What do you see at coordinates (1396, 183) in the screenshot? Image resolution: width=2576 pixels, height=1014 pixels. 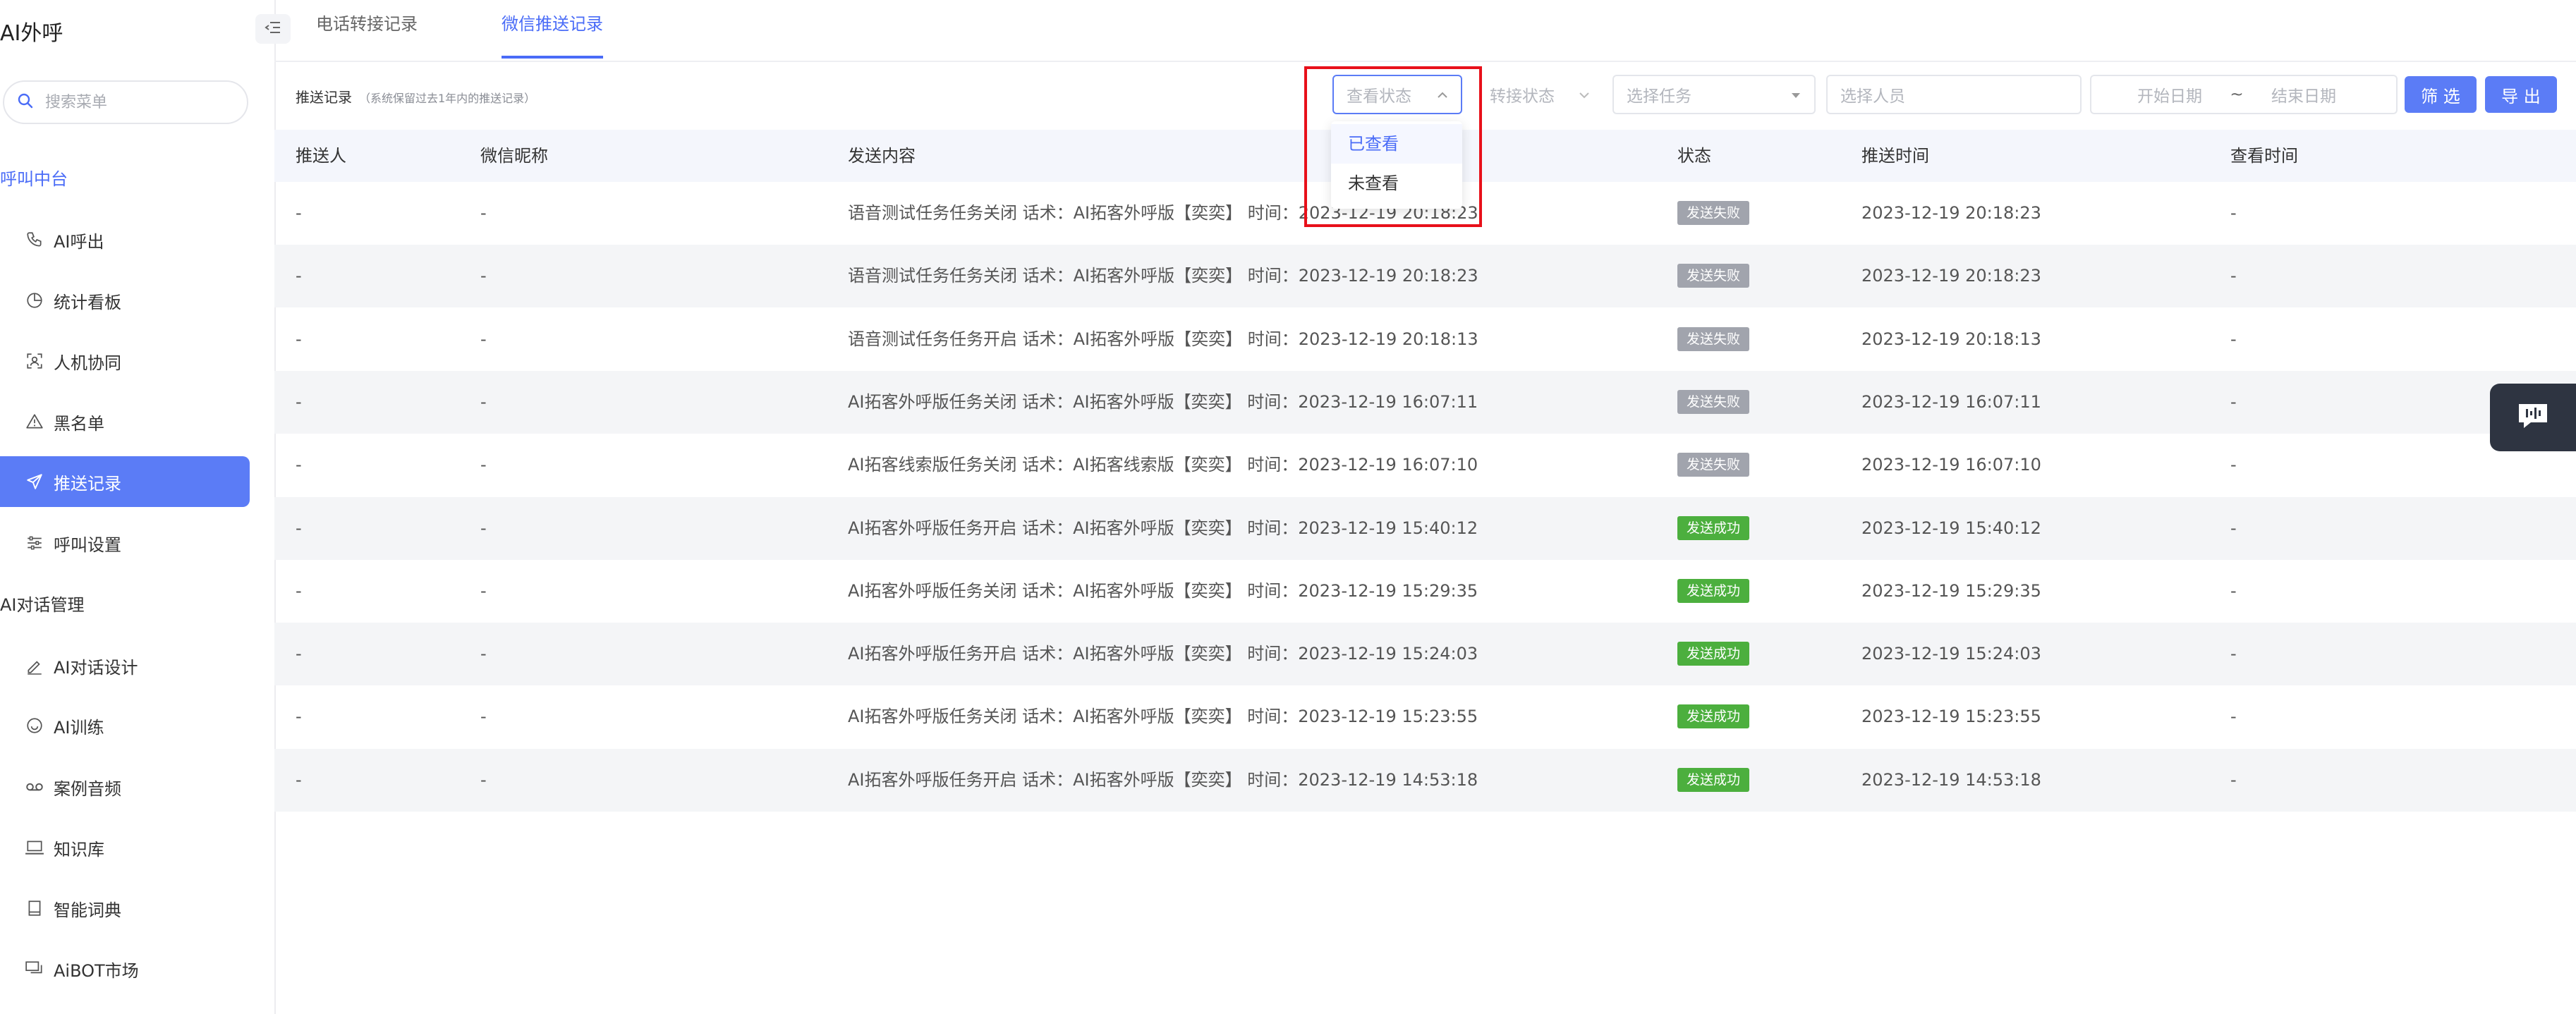 I see `dropdown-option-not-viewed: 未查看` at bounding box center [1396, 183].